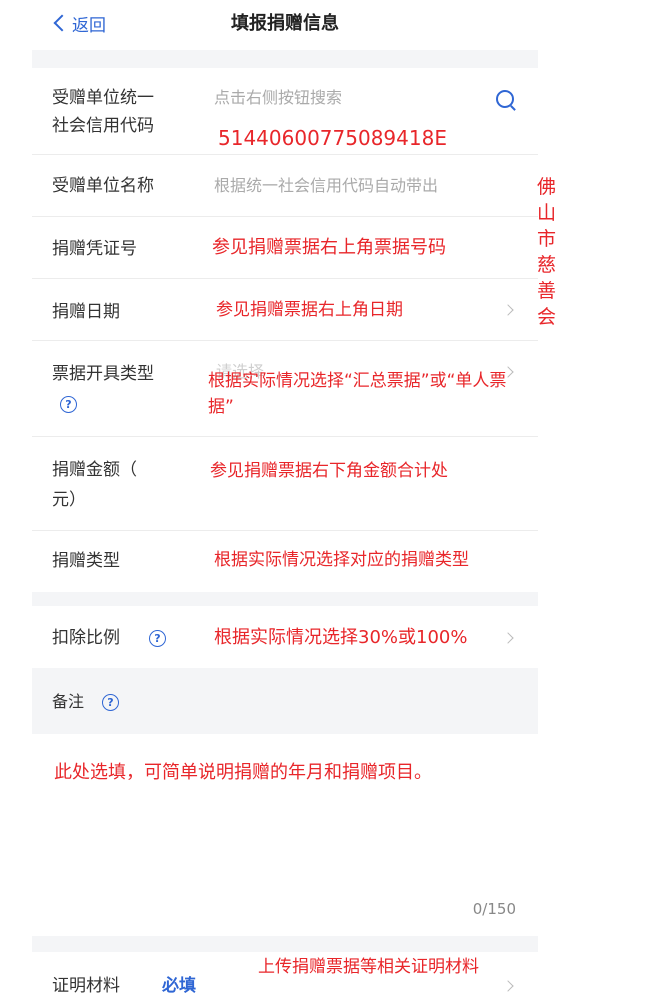 The image size is (656, 1002). What do you see at coordinates (547, 252) in the screenshot?
I see `unit-name-annotation: 佛山市慈善会` at bounding box center [547, 252].